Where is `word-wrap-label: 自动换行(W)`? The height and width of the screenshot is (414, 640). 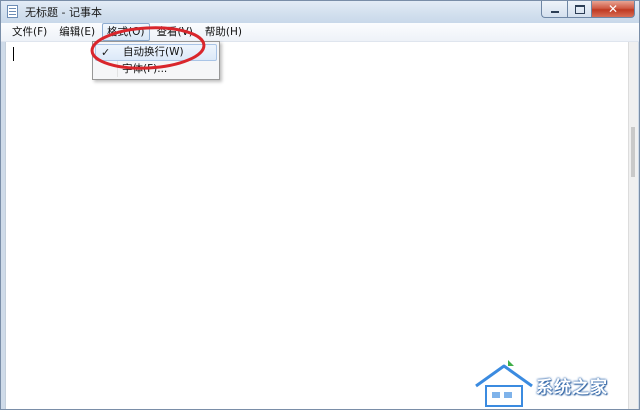
word-wrap-label: 自动换行(W) is located at coordinates (153, 52).